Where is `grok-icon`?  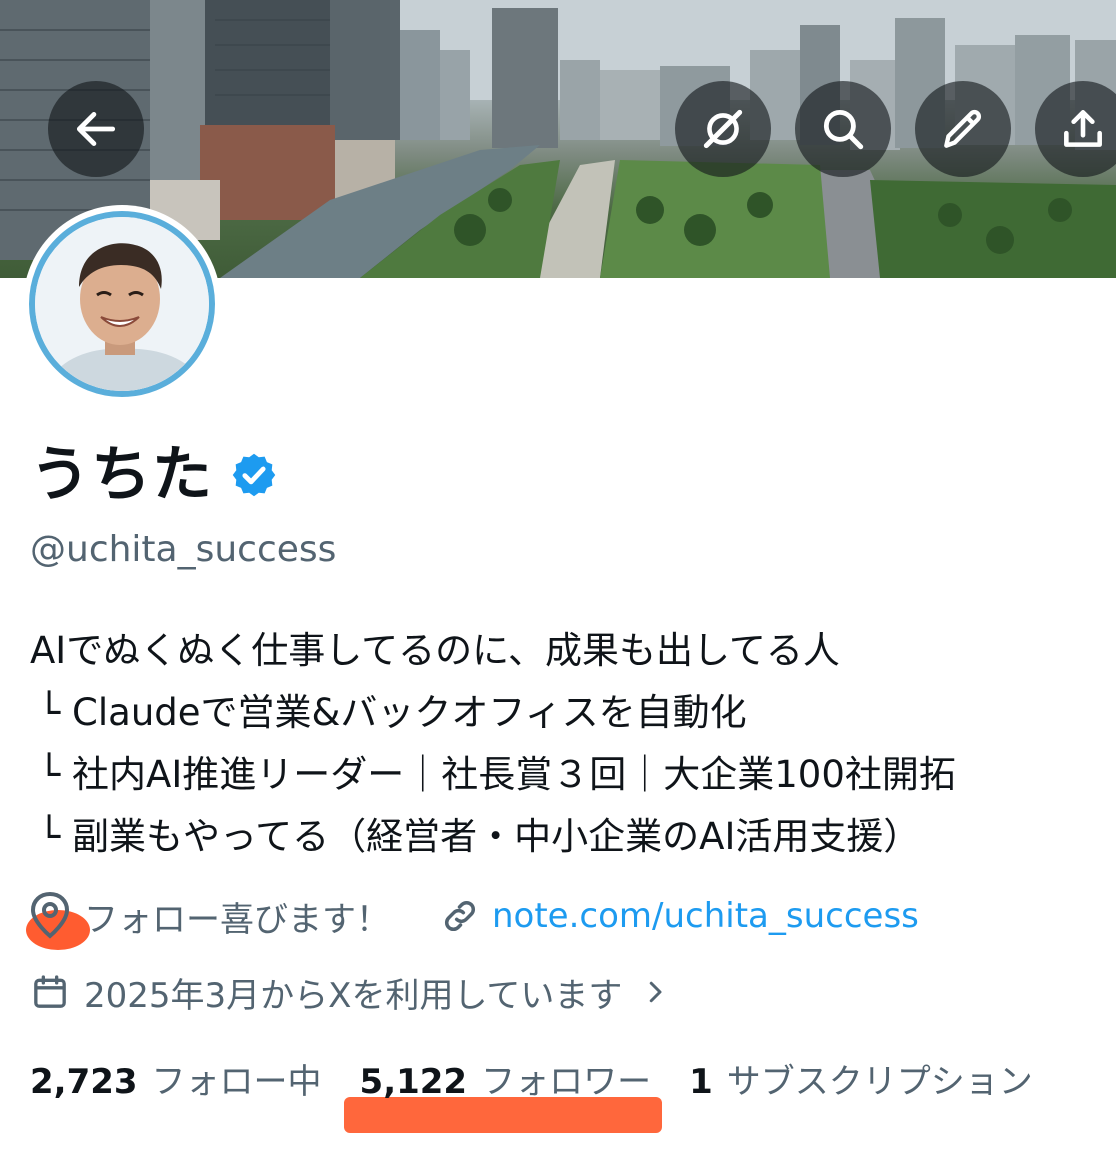
grok-icon is located at coordinates (723, 129).